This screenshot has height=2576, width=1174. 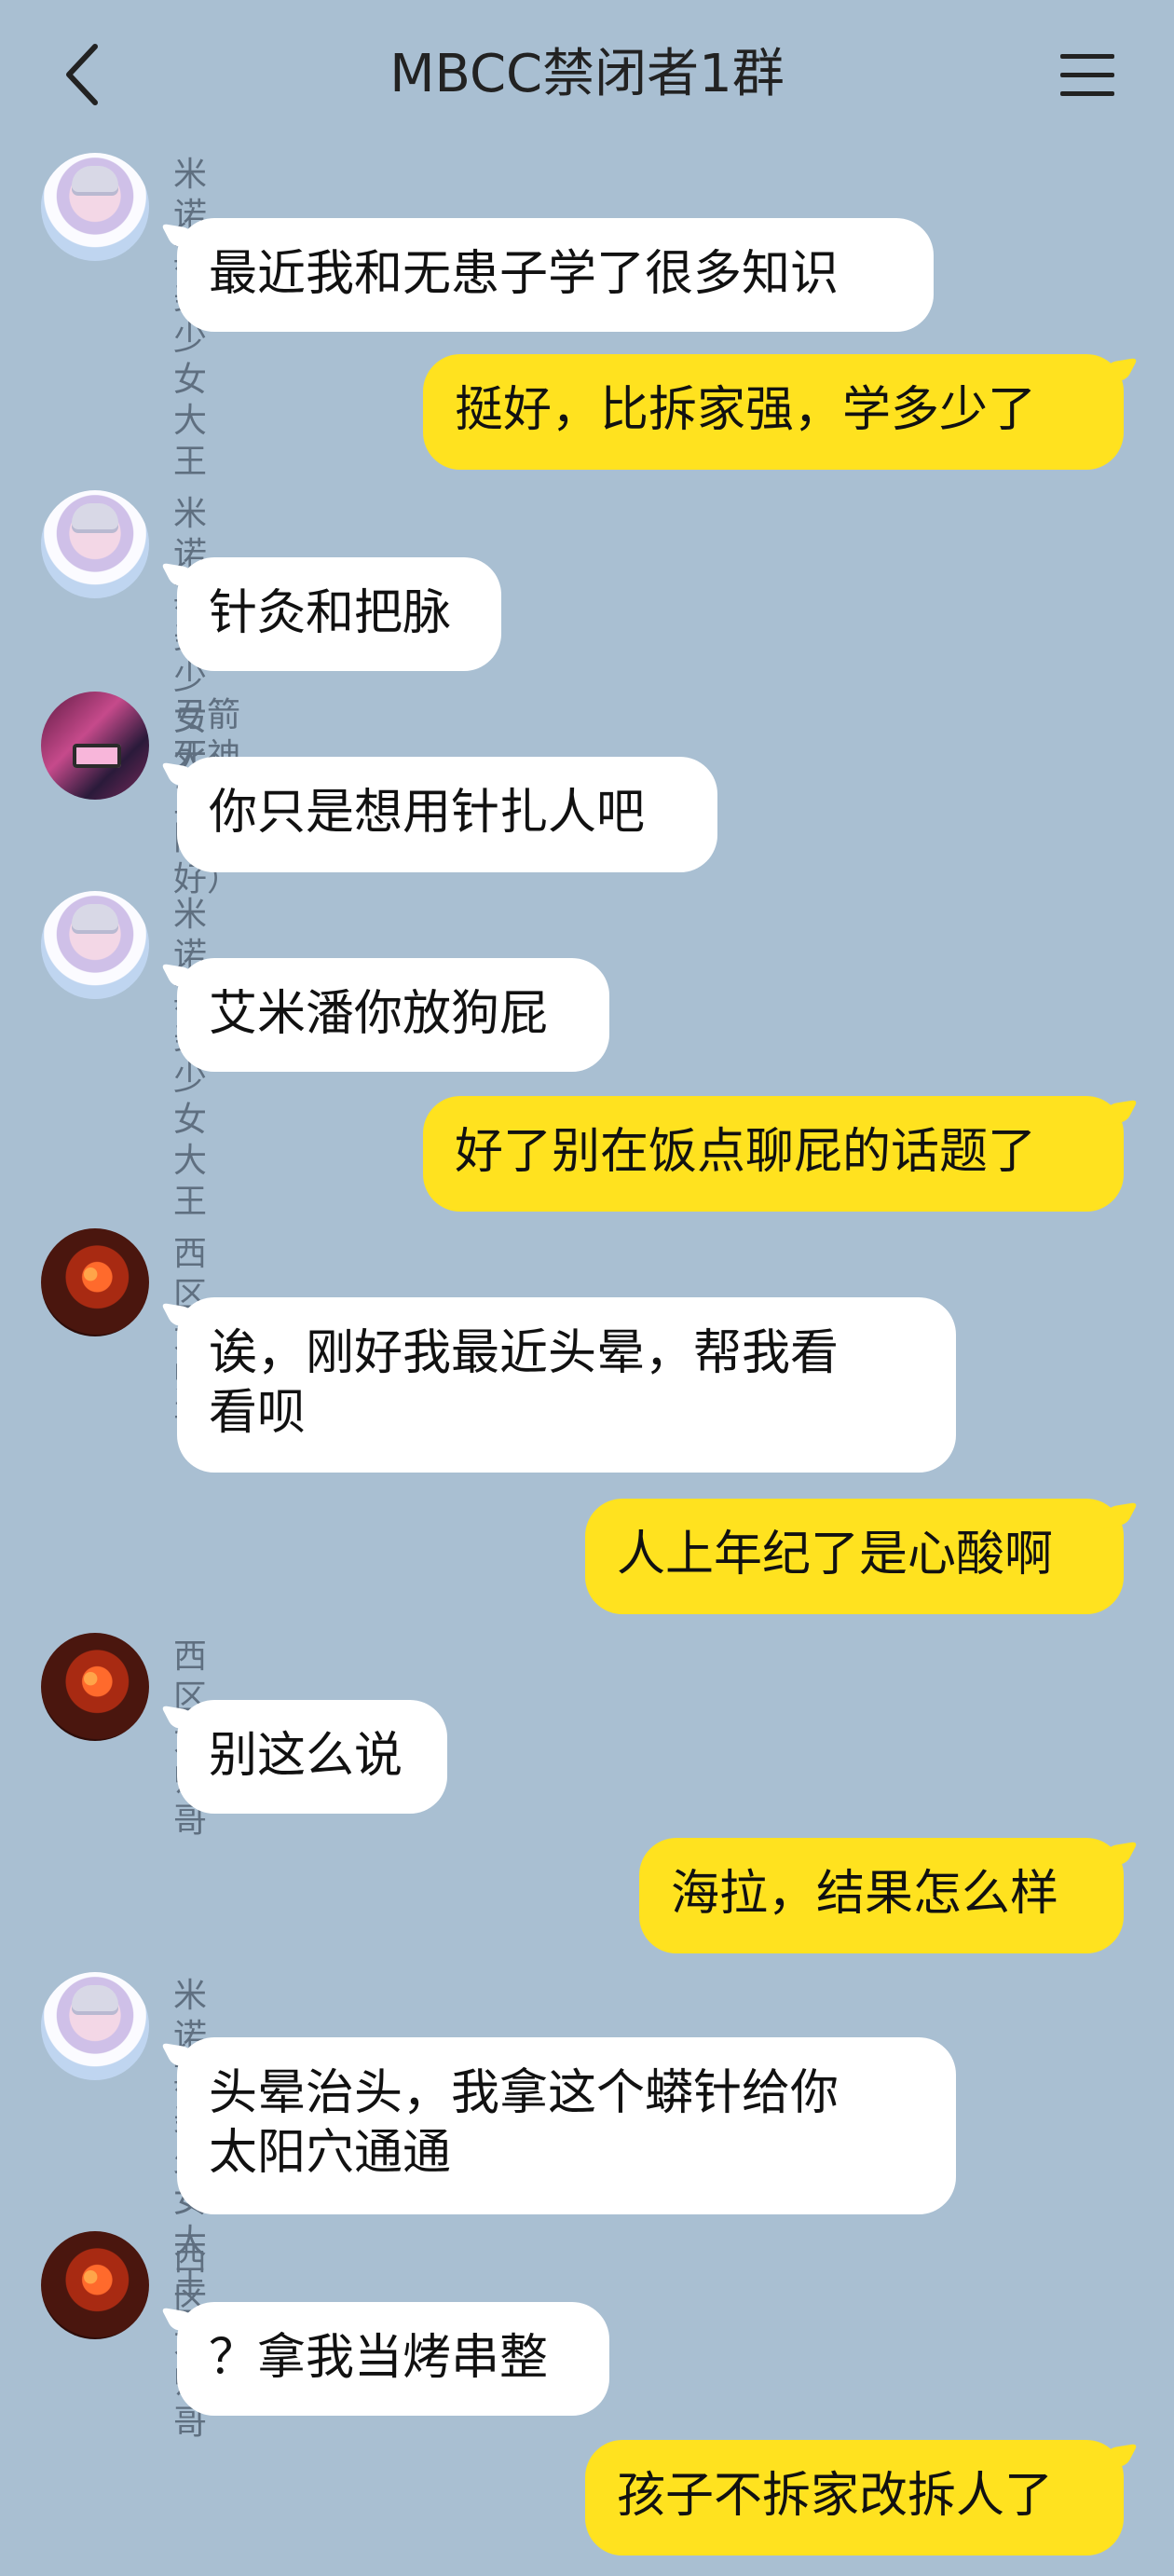 What do you see at coordinates (555, 275) in the screenshot?
I see `message-bubble: 最近我和无患子学了很多知识` at bounding box center [555, 275].